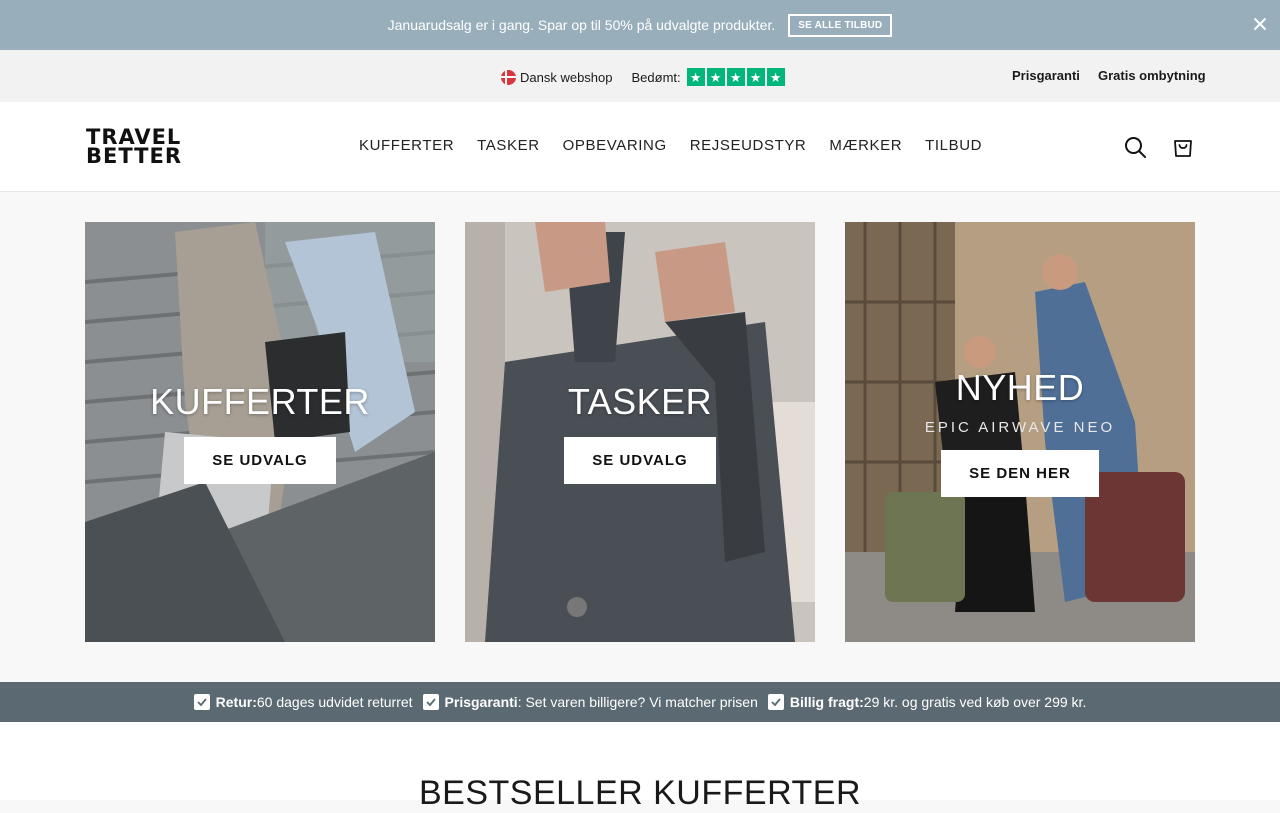 This screenshot has height=813, width=1280. Describe the element at coordinates (640, 767) in the screenshot. I see `bestseller-section: BESTSELLER KUFFERTER` at that location.